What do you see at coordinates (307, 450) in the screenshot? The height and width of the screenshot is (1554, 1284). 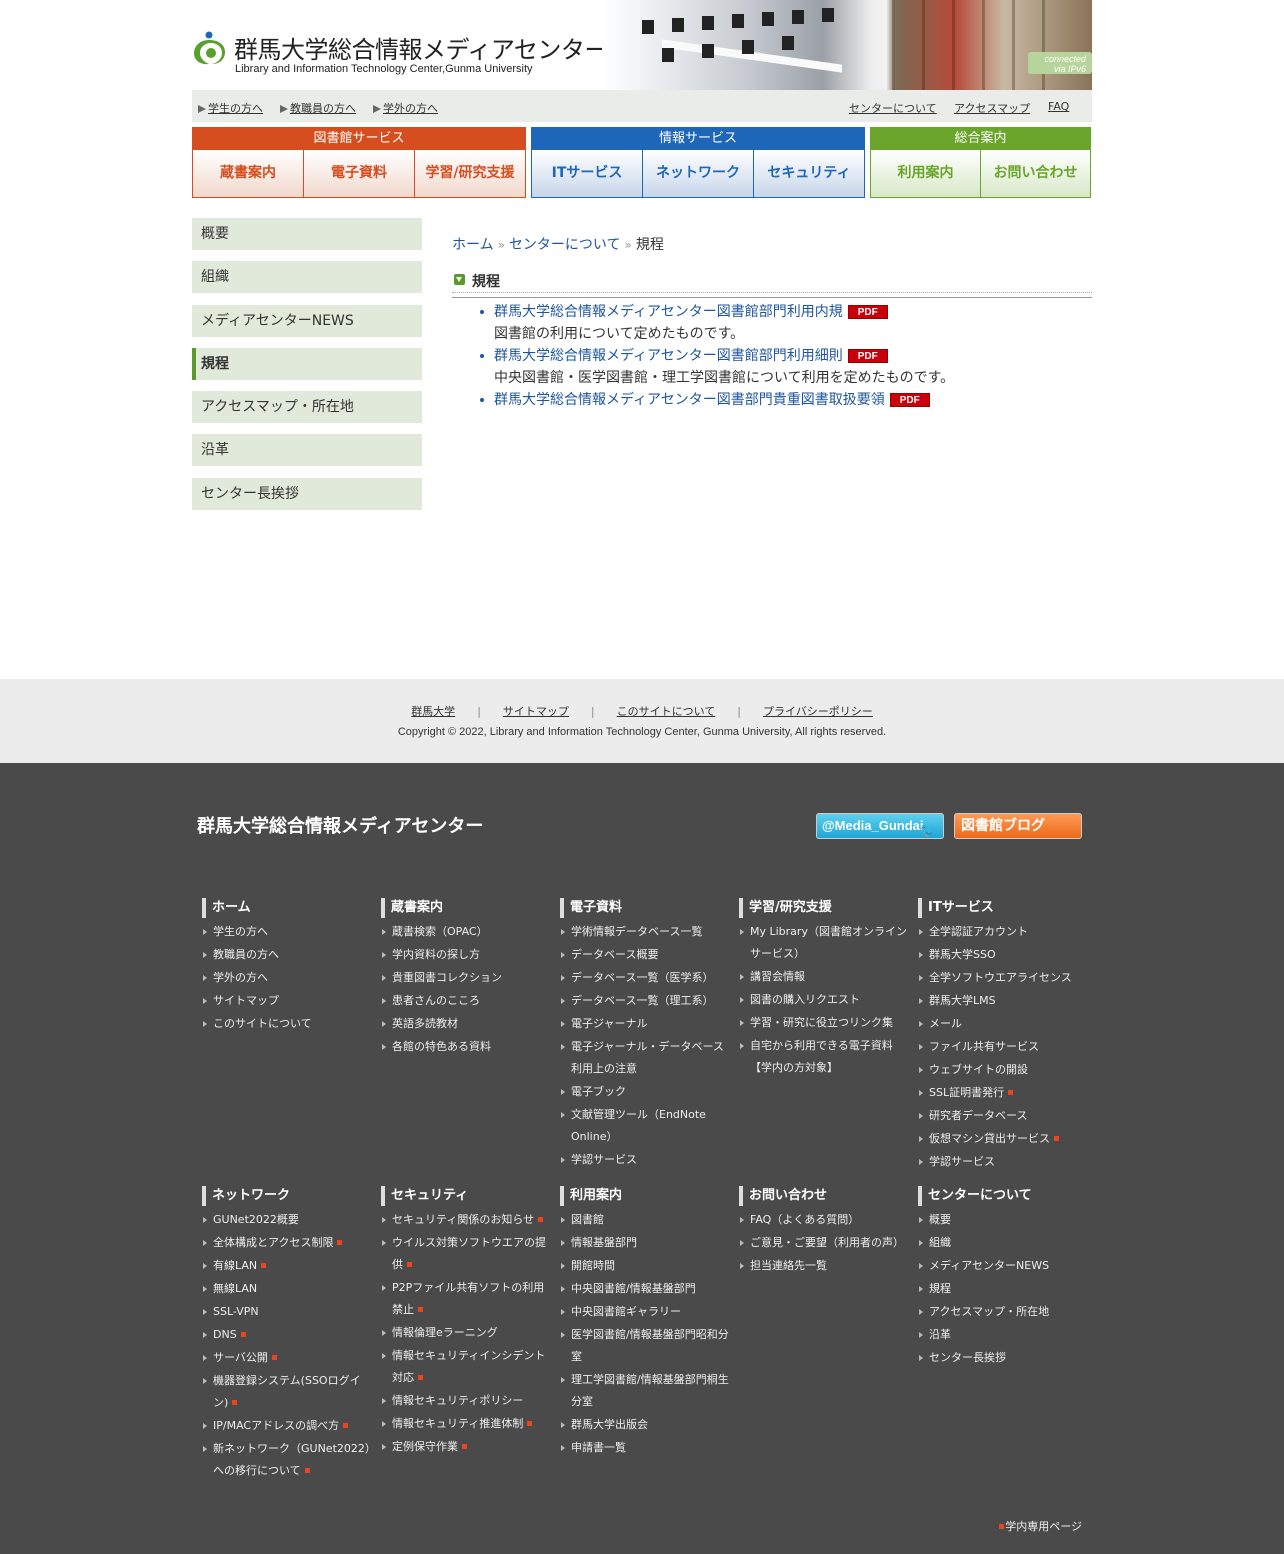 I see `side-menu-item-history: 沿革` at bounding box center [307, 450].